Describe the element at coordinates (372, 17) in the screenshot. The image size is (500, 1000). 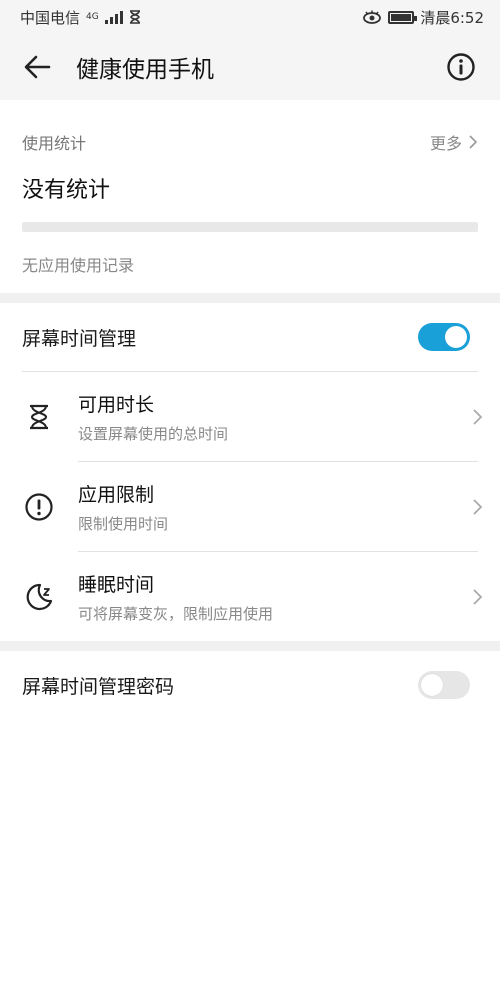
I see `eye-comfort-icon` at that location.